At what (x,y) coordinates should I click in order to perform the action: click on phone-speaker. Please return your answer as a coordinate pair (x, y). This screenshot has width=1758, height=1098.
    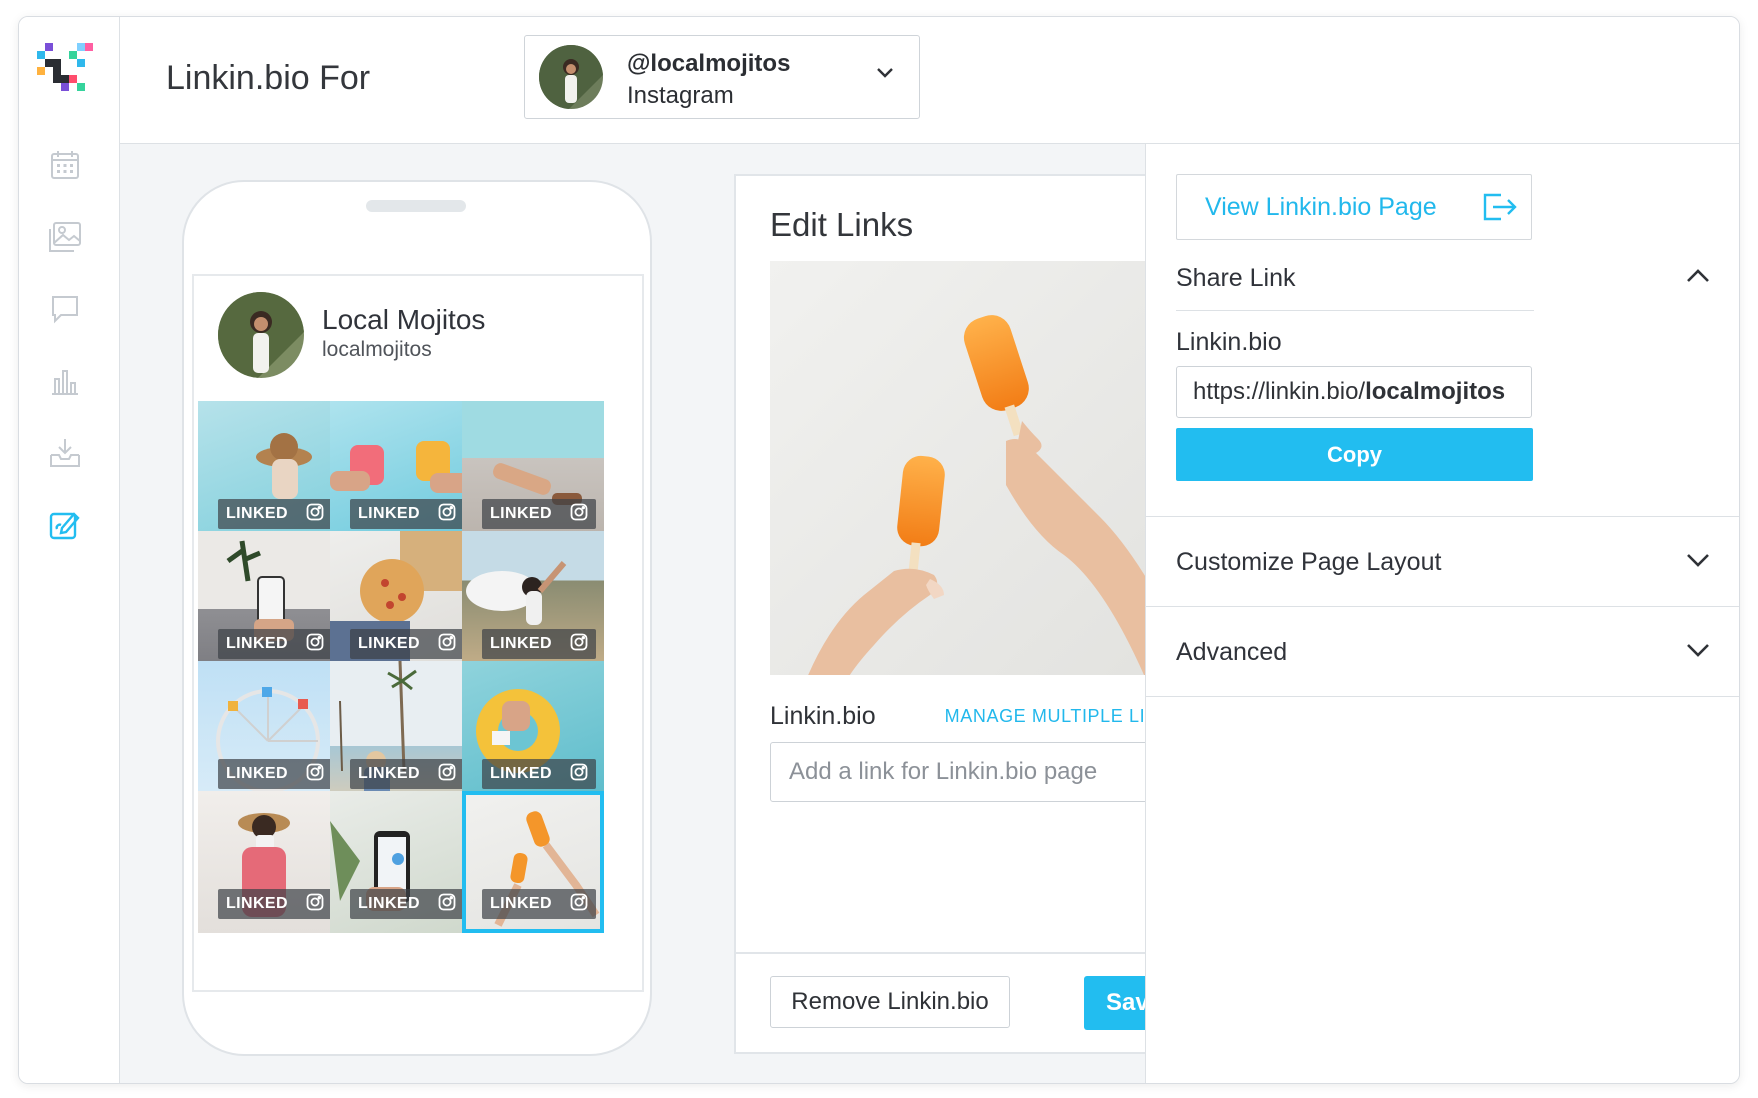
    Looking at the image, I should click on (416, 206).